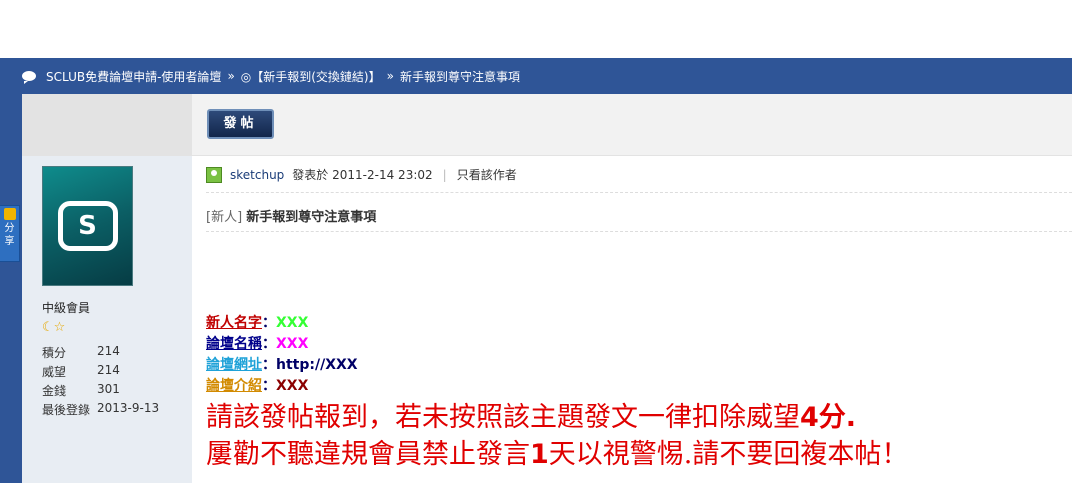  I want to click on stat-row: 金錢 301, so click(100, 391).